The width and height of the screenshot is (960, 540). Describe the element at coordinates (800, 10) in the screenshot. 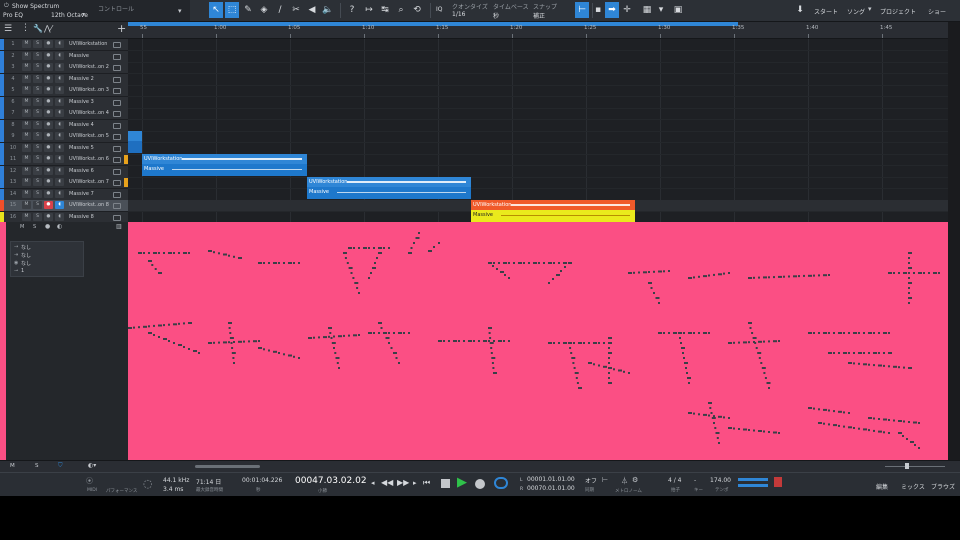

I see `download-icon: ⬇` at that location.